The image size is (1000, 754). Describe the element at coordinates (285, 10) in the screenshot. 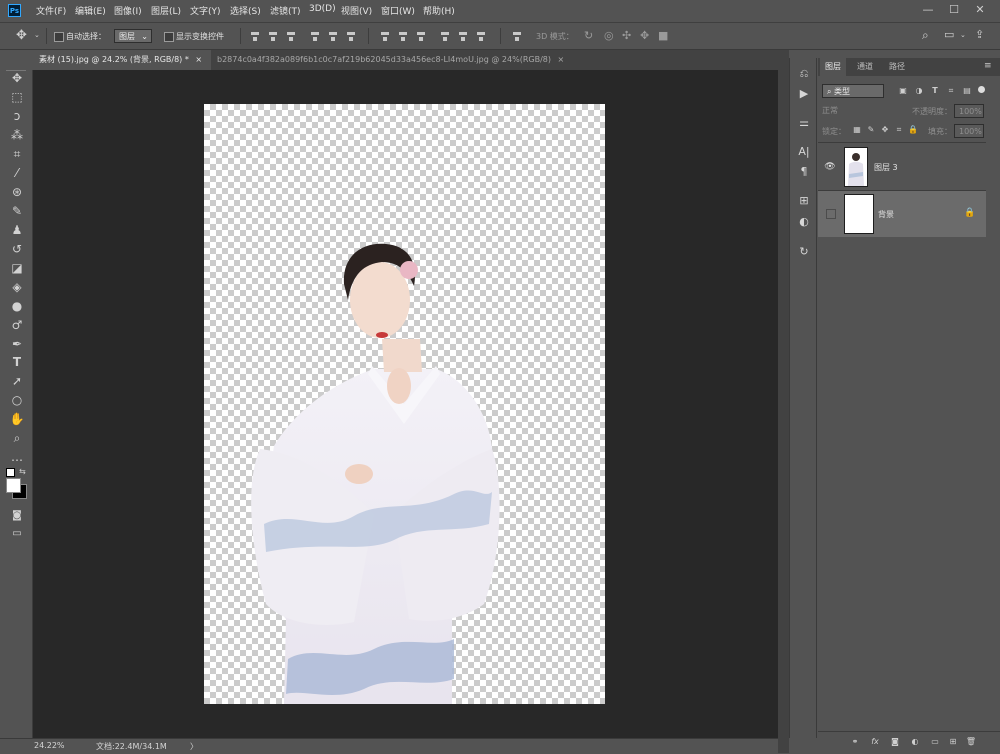

I see `menu-filter: 滤镜(T)` at that location.